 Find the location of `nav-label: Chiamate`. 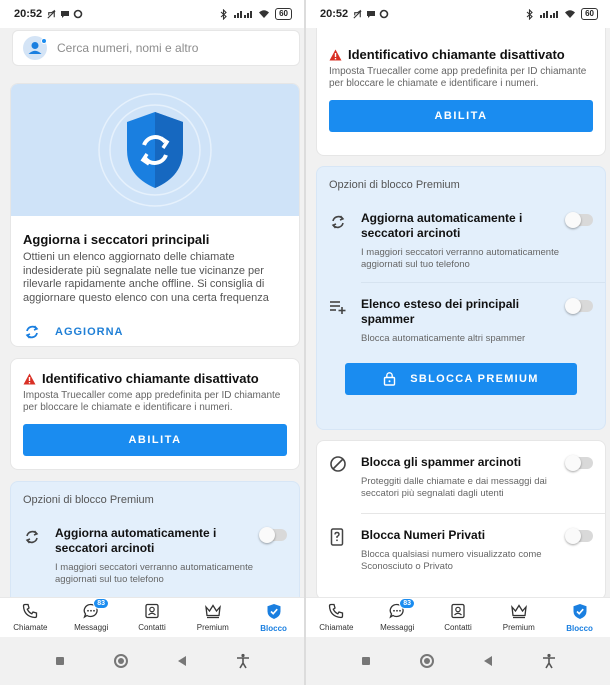

nav-label: Chiamate is located at coordinates (336, 627).